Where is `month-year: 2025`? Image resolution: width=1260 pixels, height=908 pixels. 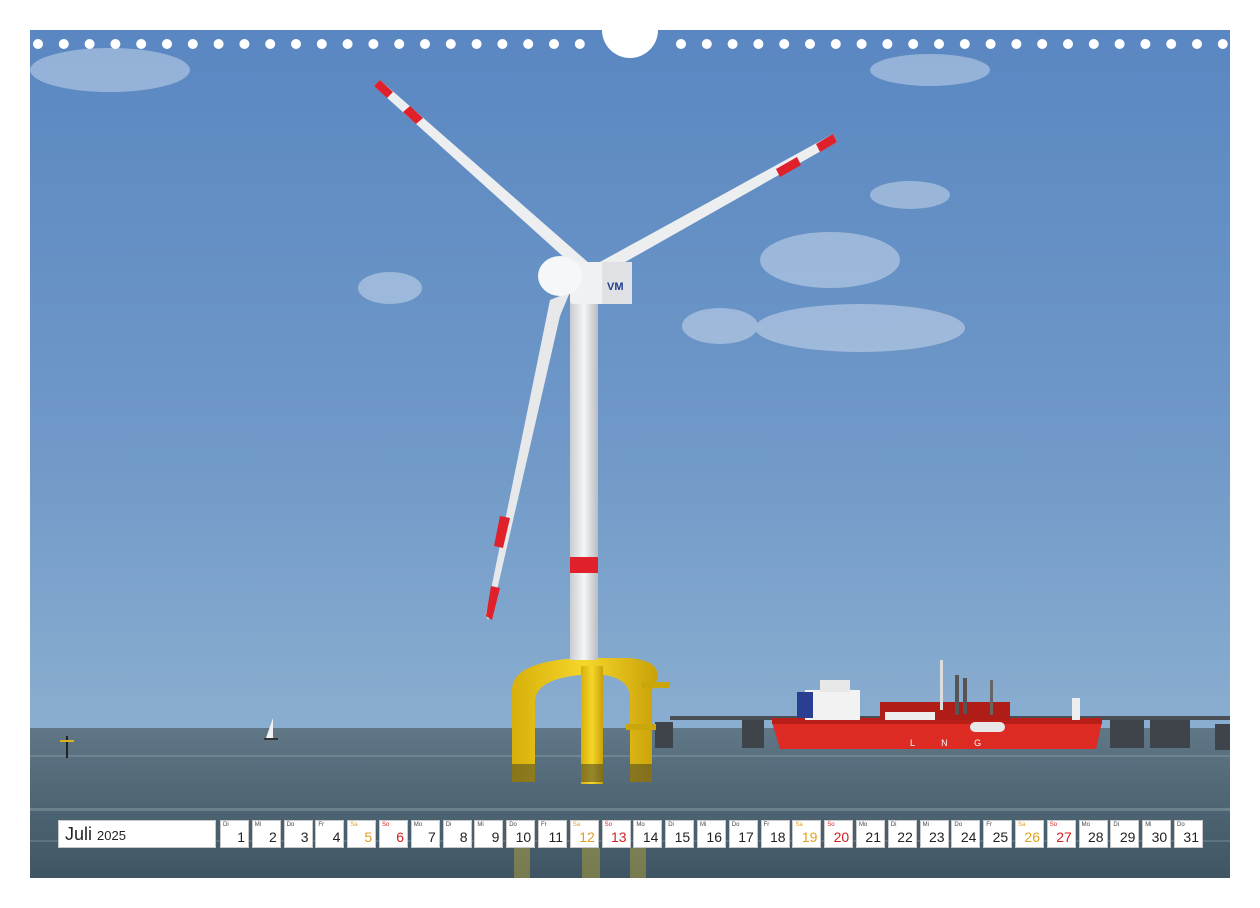 month-year: 2025 is located at coordinates (111, 835).